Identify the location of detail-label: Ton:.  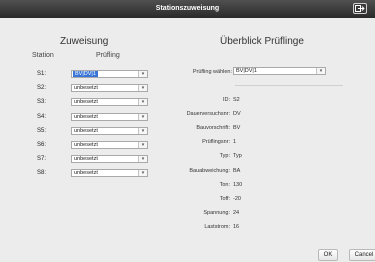
(224, 184).